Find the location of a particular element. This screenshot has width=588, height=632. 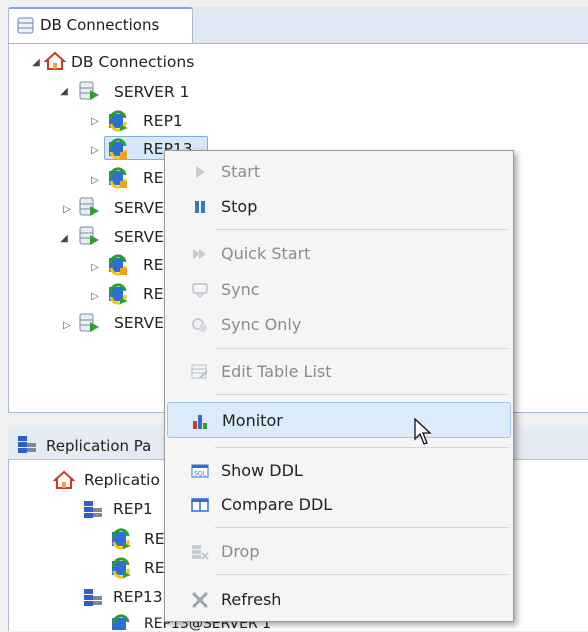

menu-item-quick-start: Quick Start is located at coordinates (339, 253).